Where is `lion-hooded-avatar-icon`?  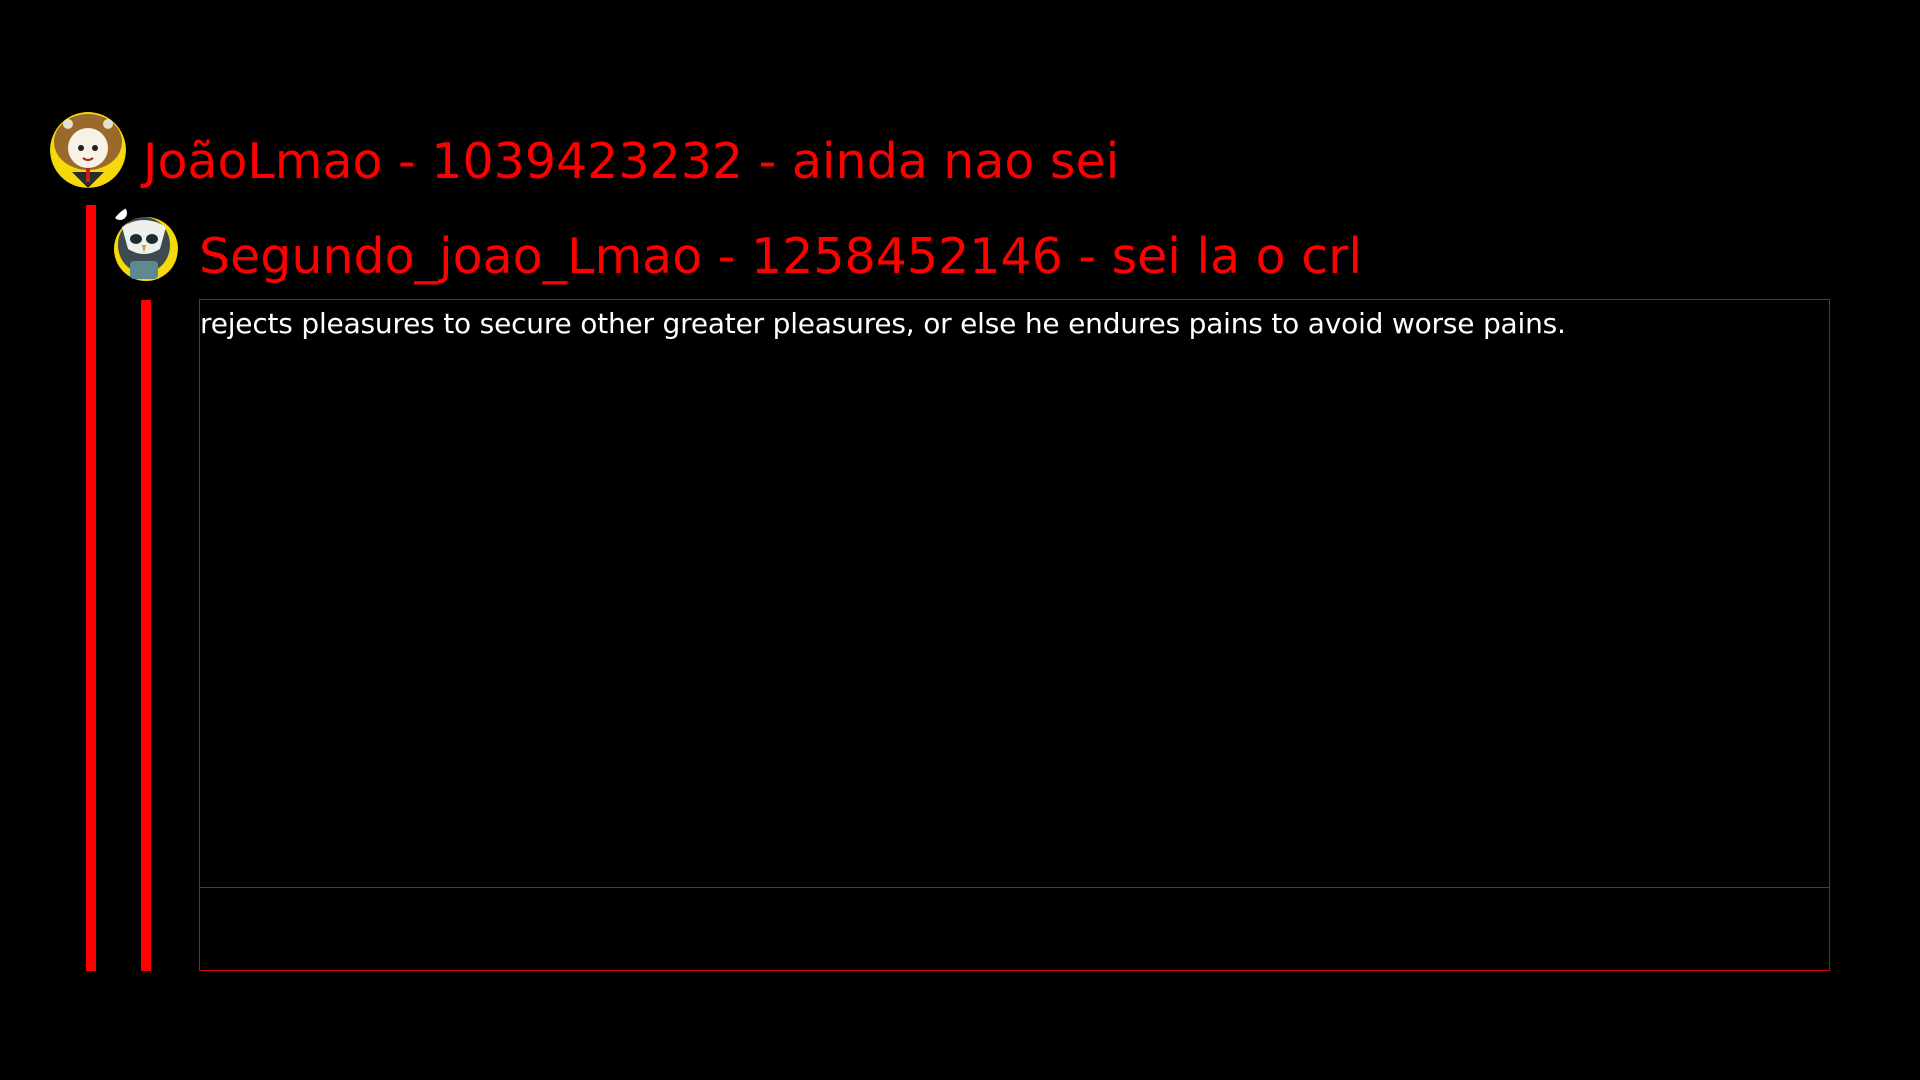
lion-hooded-avatar-icon is located at coordinates (88, 150).